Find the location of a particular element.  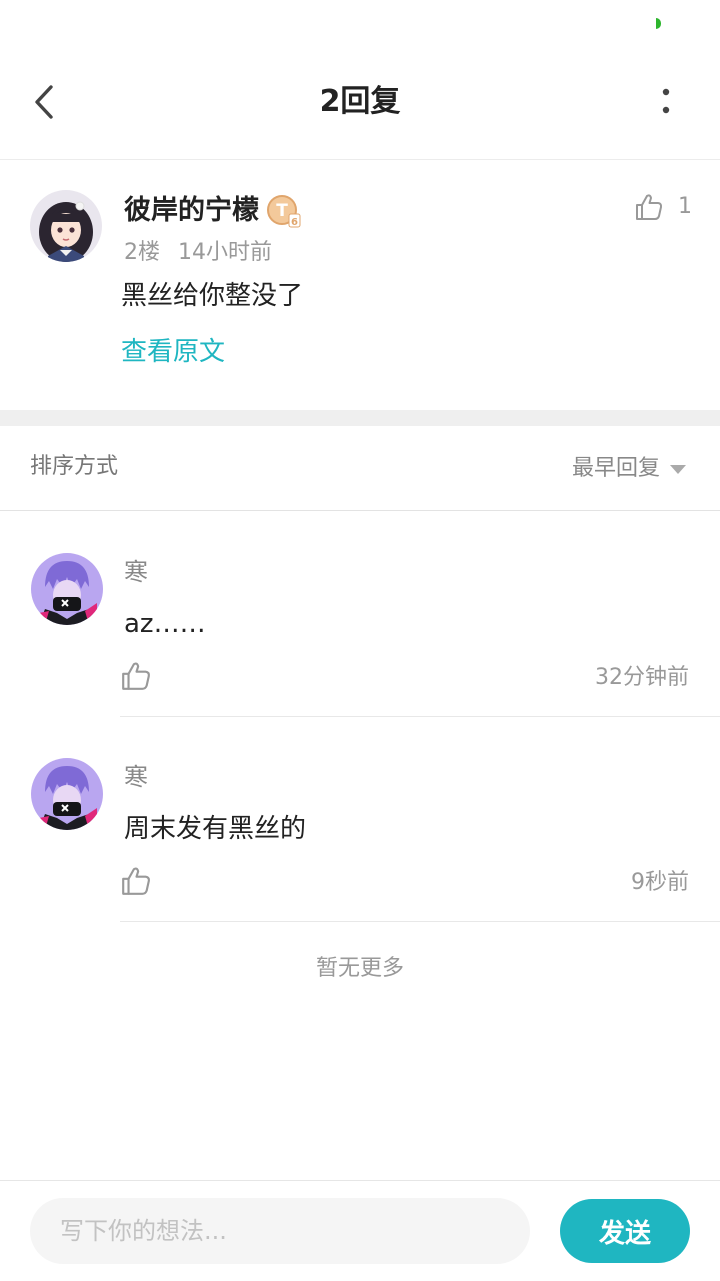

author-row: 彼岸的宁檬 T 6 is located at coordinates (212, 211).